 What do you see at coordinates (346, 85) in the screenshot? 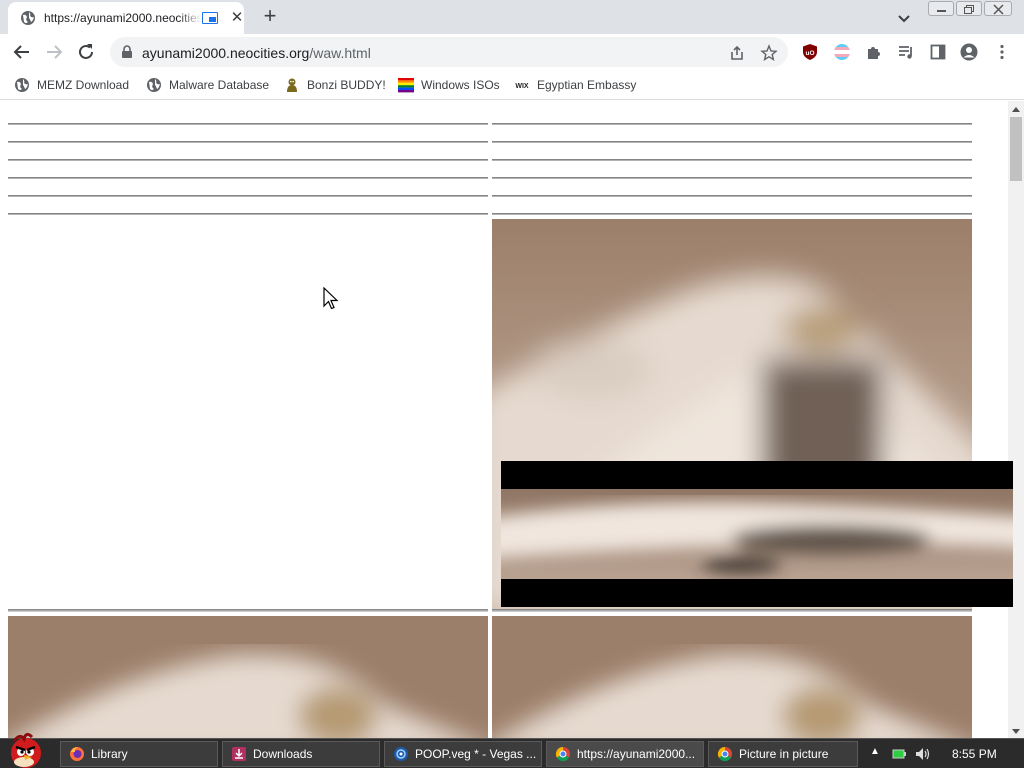
I see `bookmark-label: Bonzi BUDDY!` at bounding box center [346, 85].